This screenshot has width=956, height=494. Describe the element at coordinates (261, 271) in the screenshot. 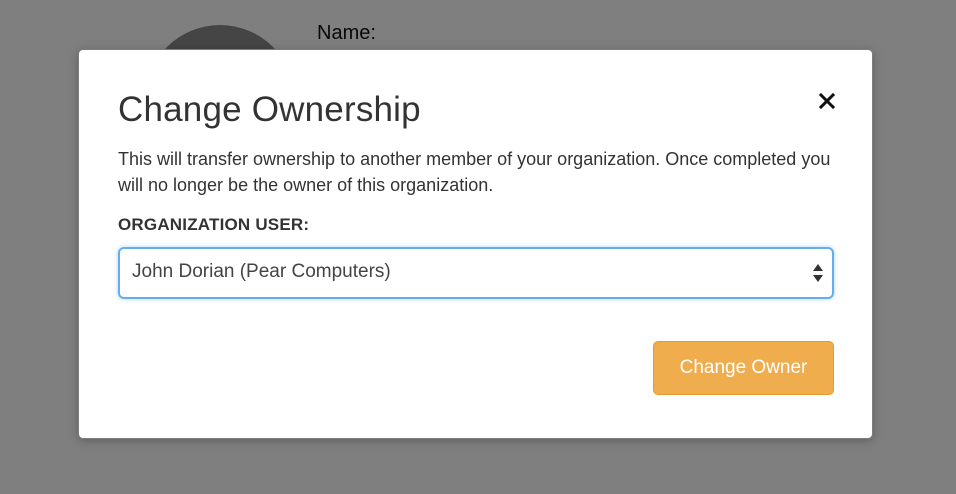

I see `select-selected-value: John Dorian (Pear Computers)` at that location.